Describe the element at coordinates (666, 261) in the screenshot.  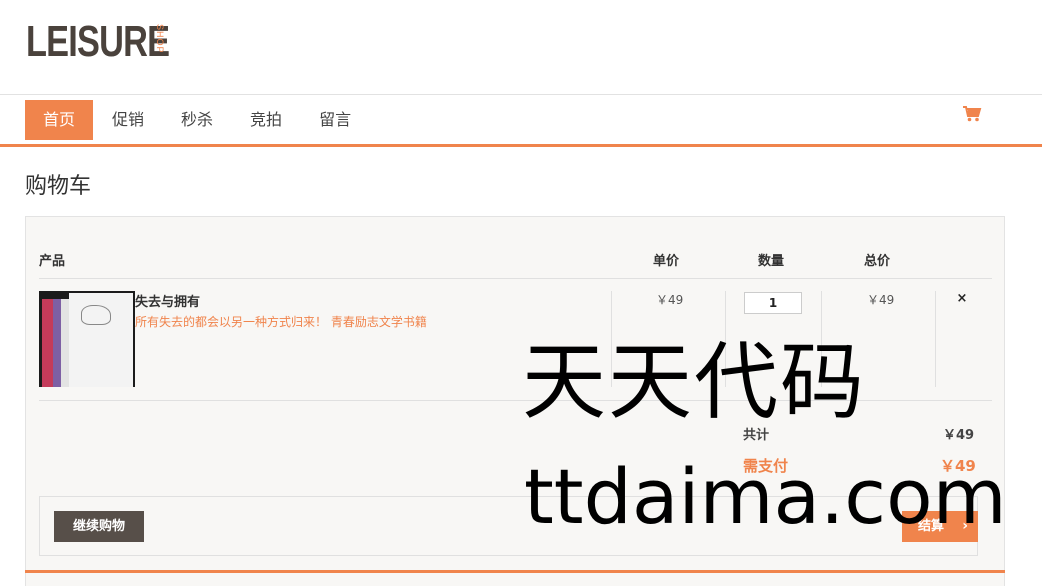
I see `column-header-unit-price: 单价` at that location.